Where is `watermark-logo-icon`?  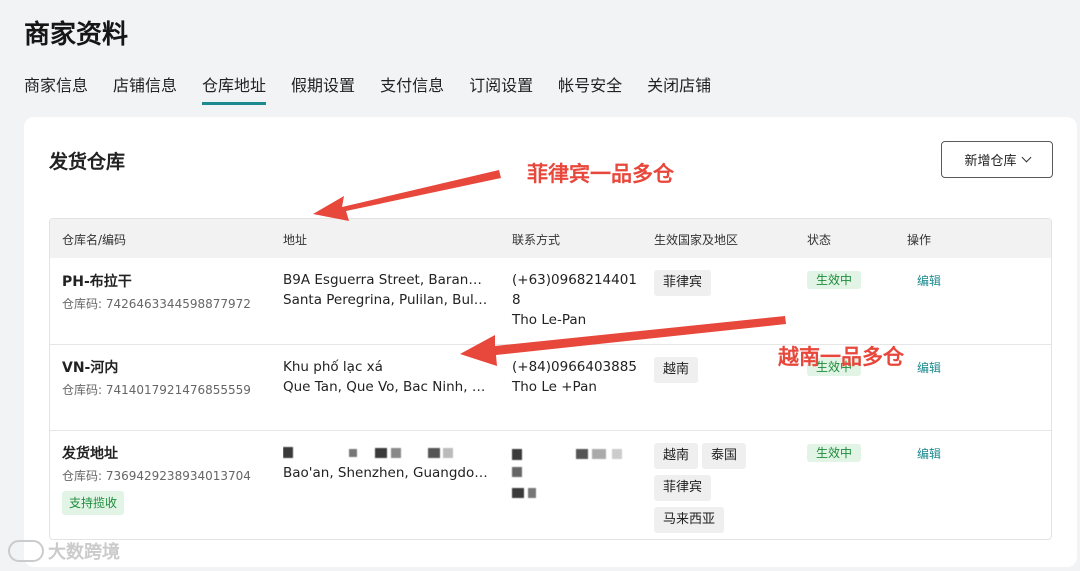
watermark-logo-icon is located at coordinates (26, 551).